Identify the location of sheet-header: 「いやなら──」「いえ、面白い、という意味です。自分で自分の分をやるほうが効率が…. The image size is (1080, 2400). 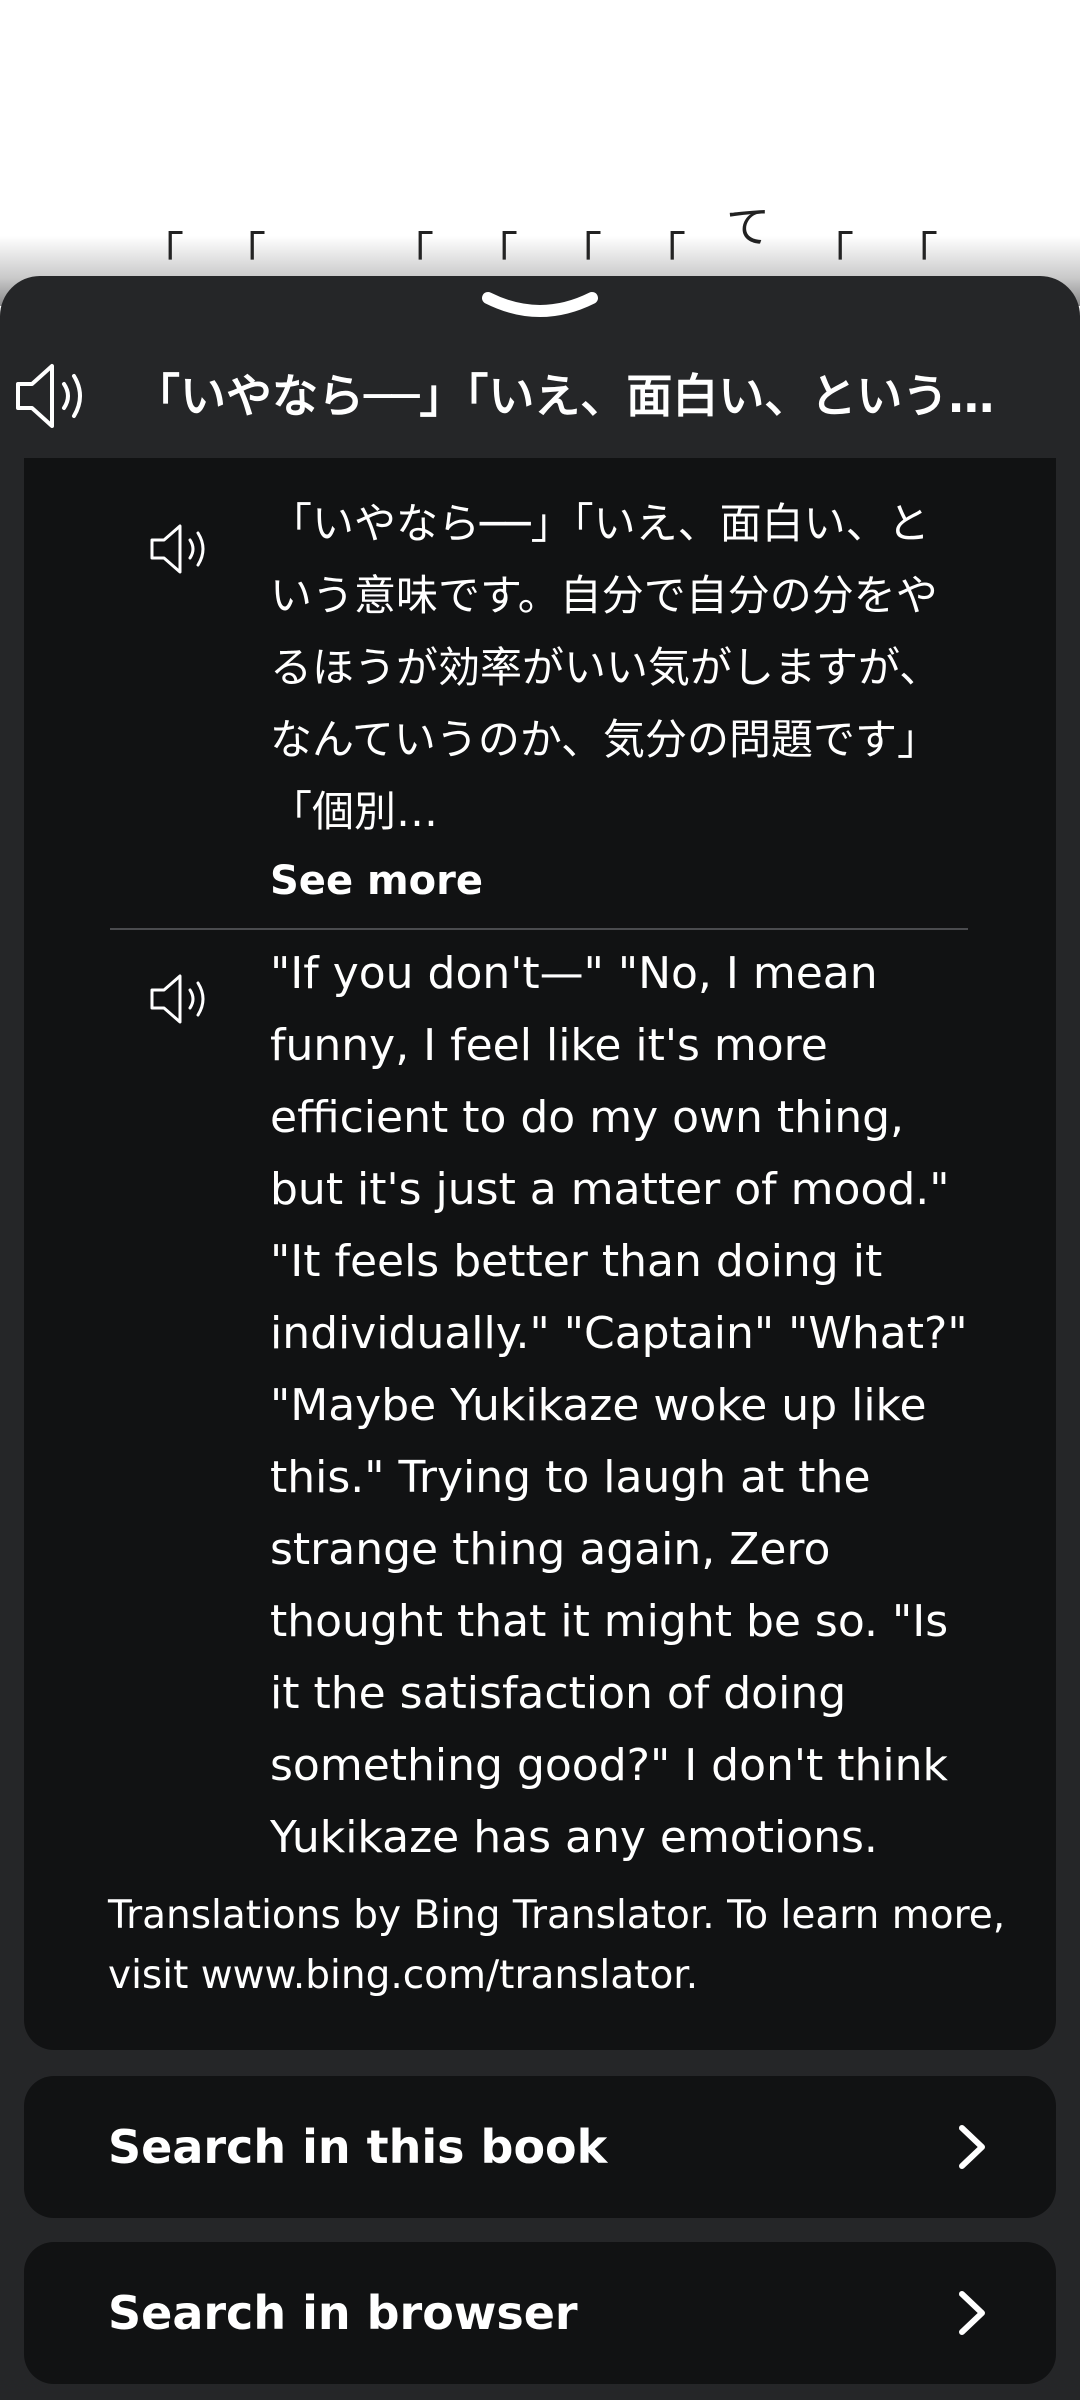
(540, 396).